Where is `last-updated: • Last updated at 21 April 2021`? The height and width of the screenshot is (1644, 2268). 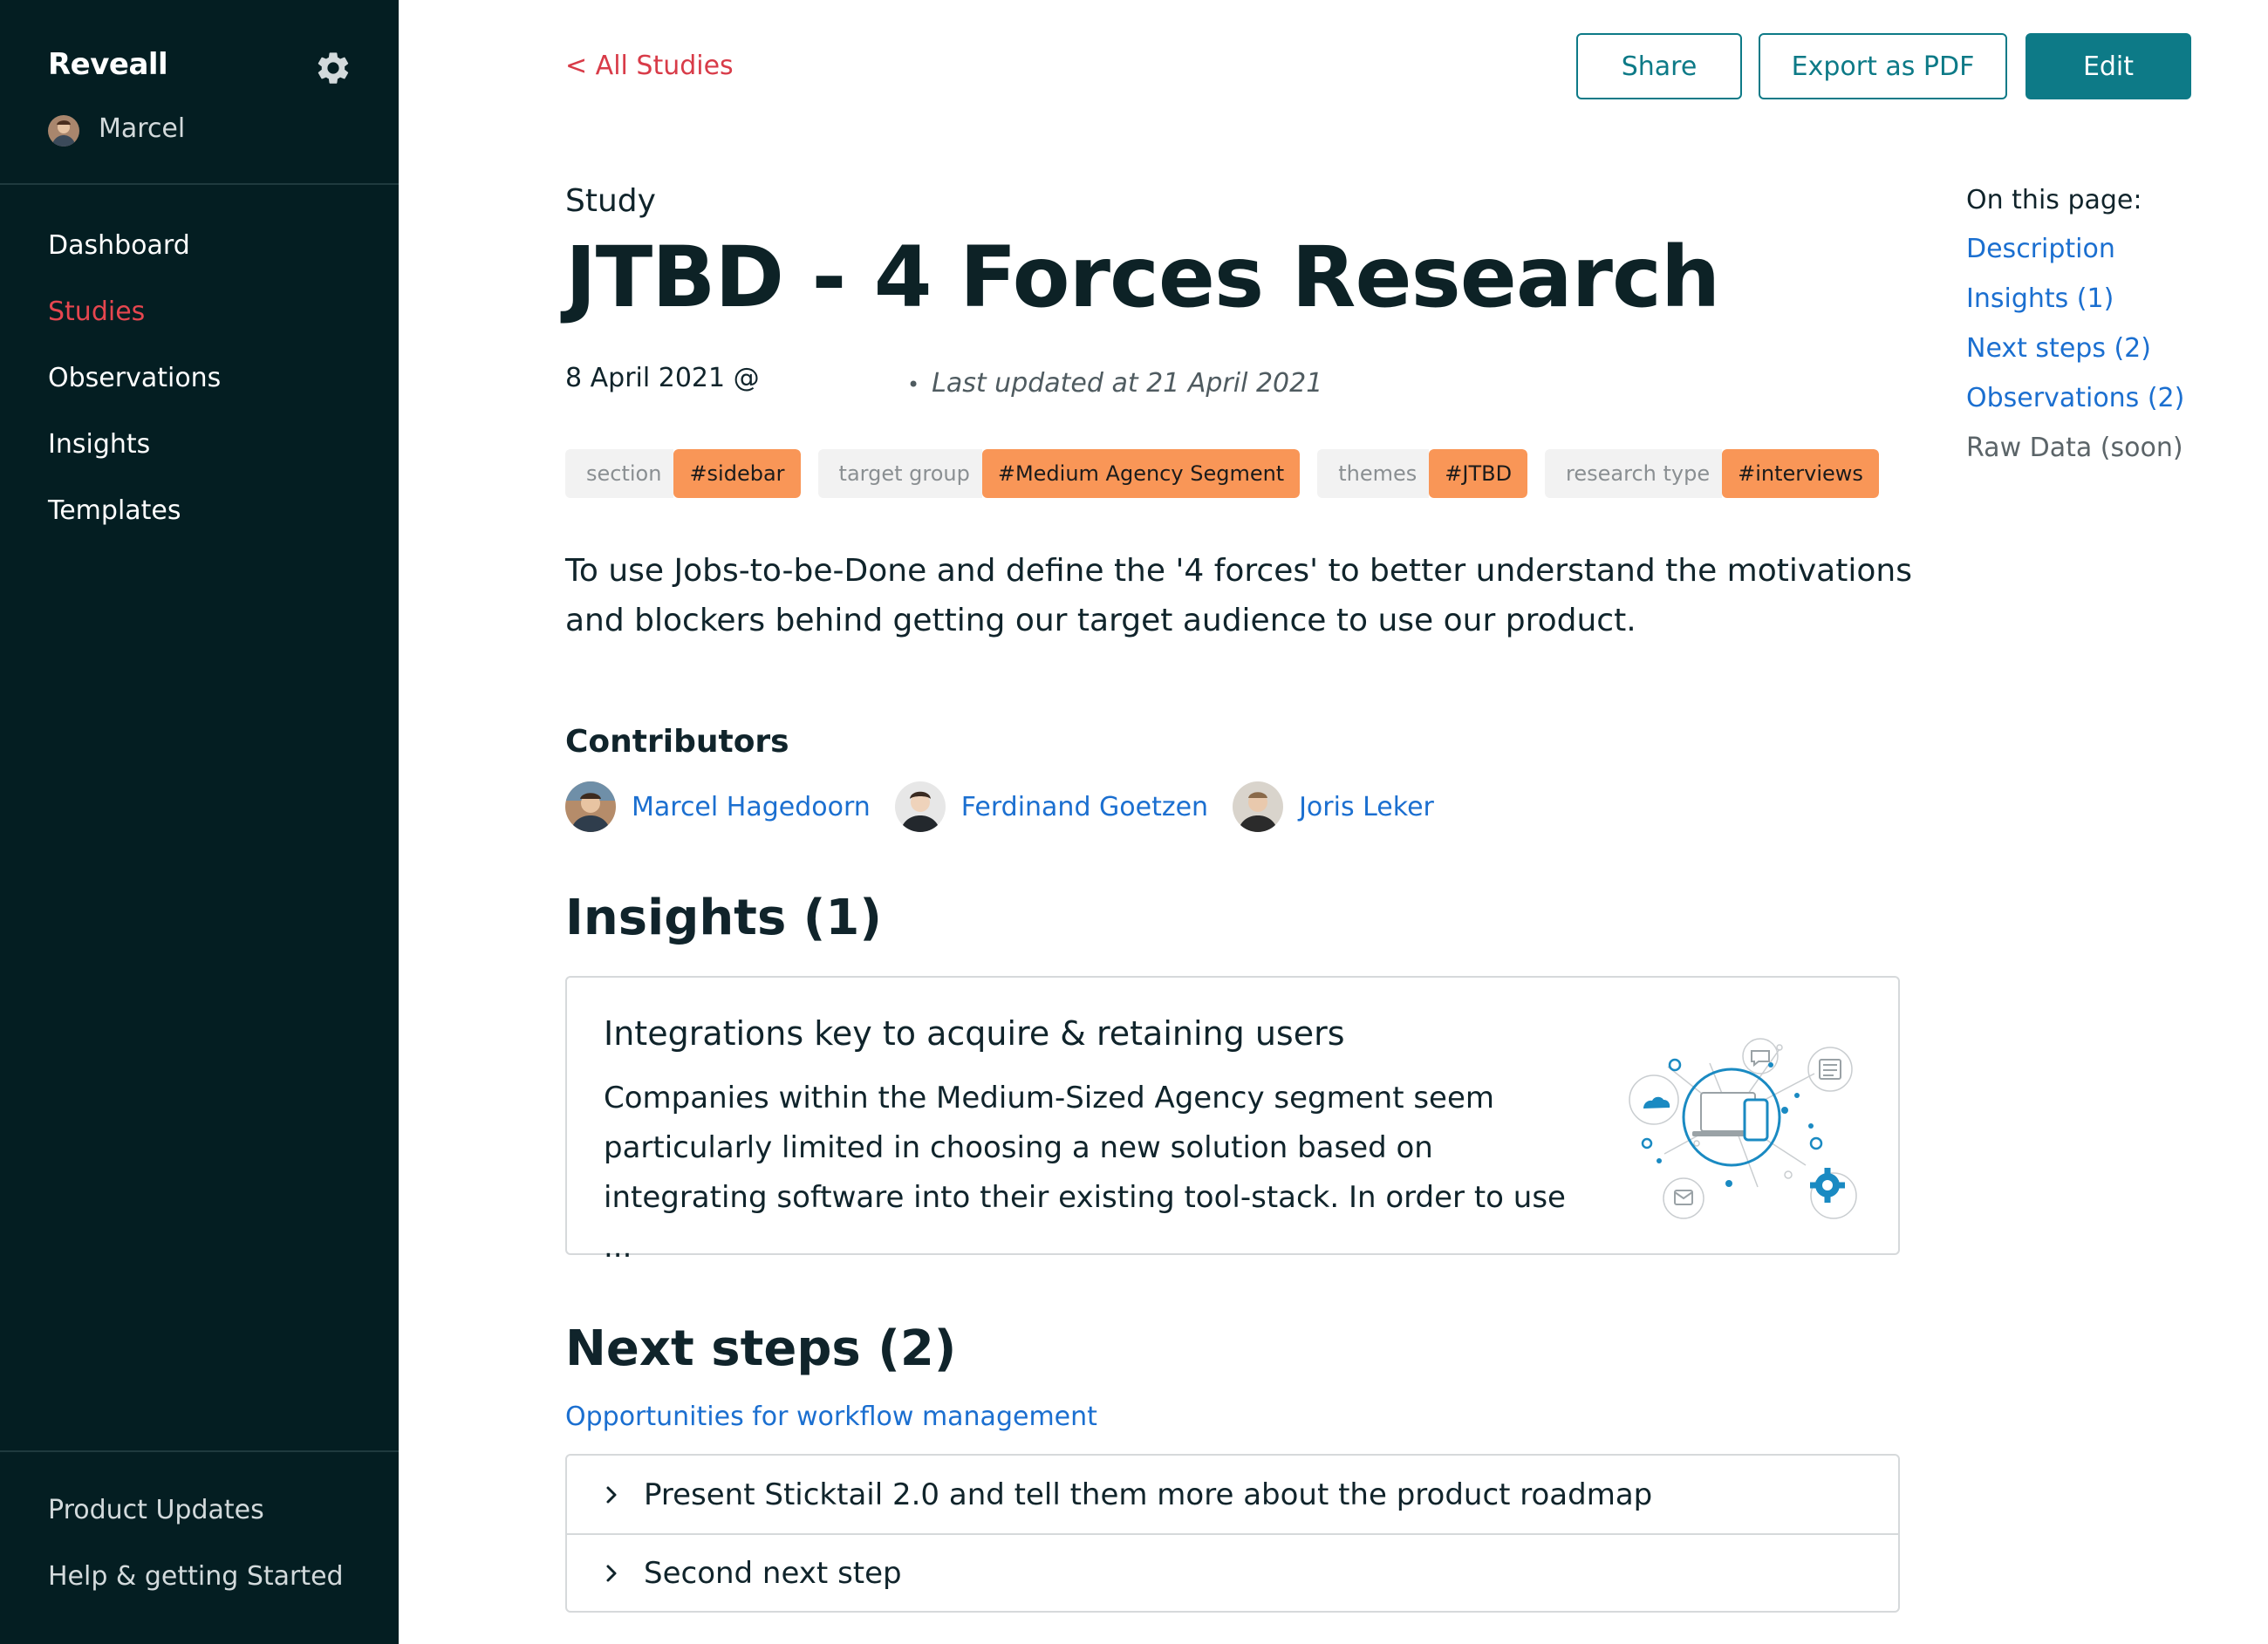
last-updated: • Last updated at 21 April 2021 is located at coordinates (1115, 384).